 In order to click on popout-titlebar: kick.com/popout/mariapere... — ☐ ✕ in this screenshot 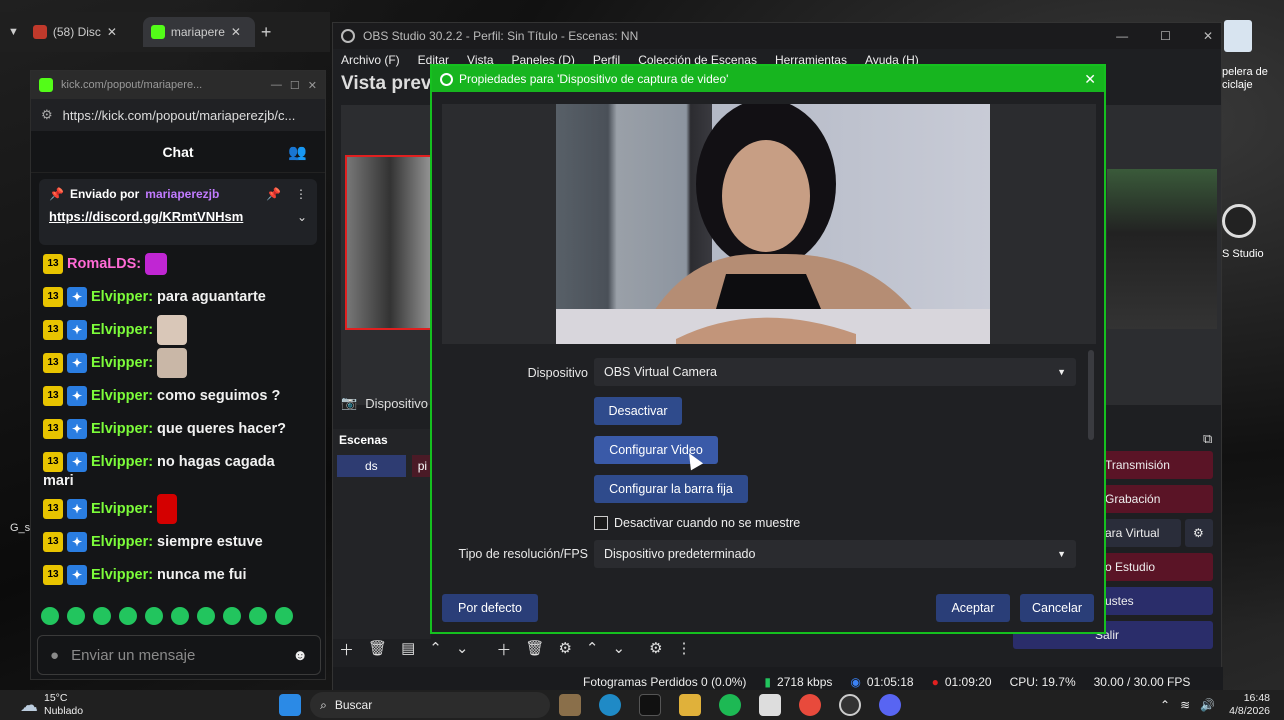, I will do `click(178, 85)`.